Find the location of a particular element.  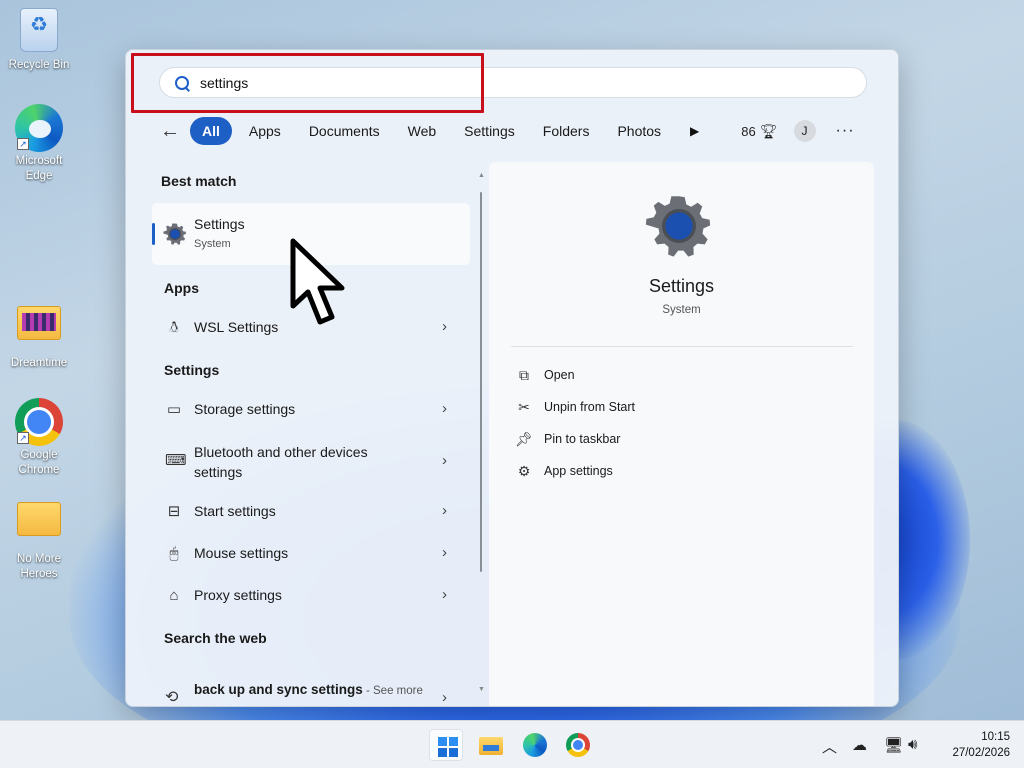

list-item-label: WSL Settings is located at coordinates (236, 327).